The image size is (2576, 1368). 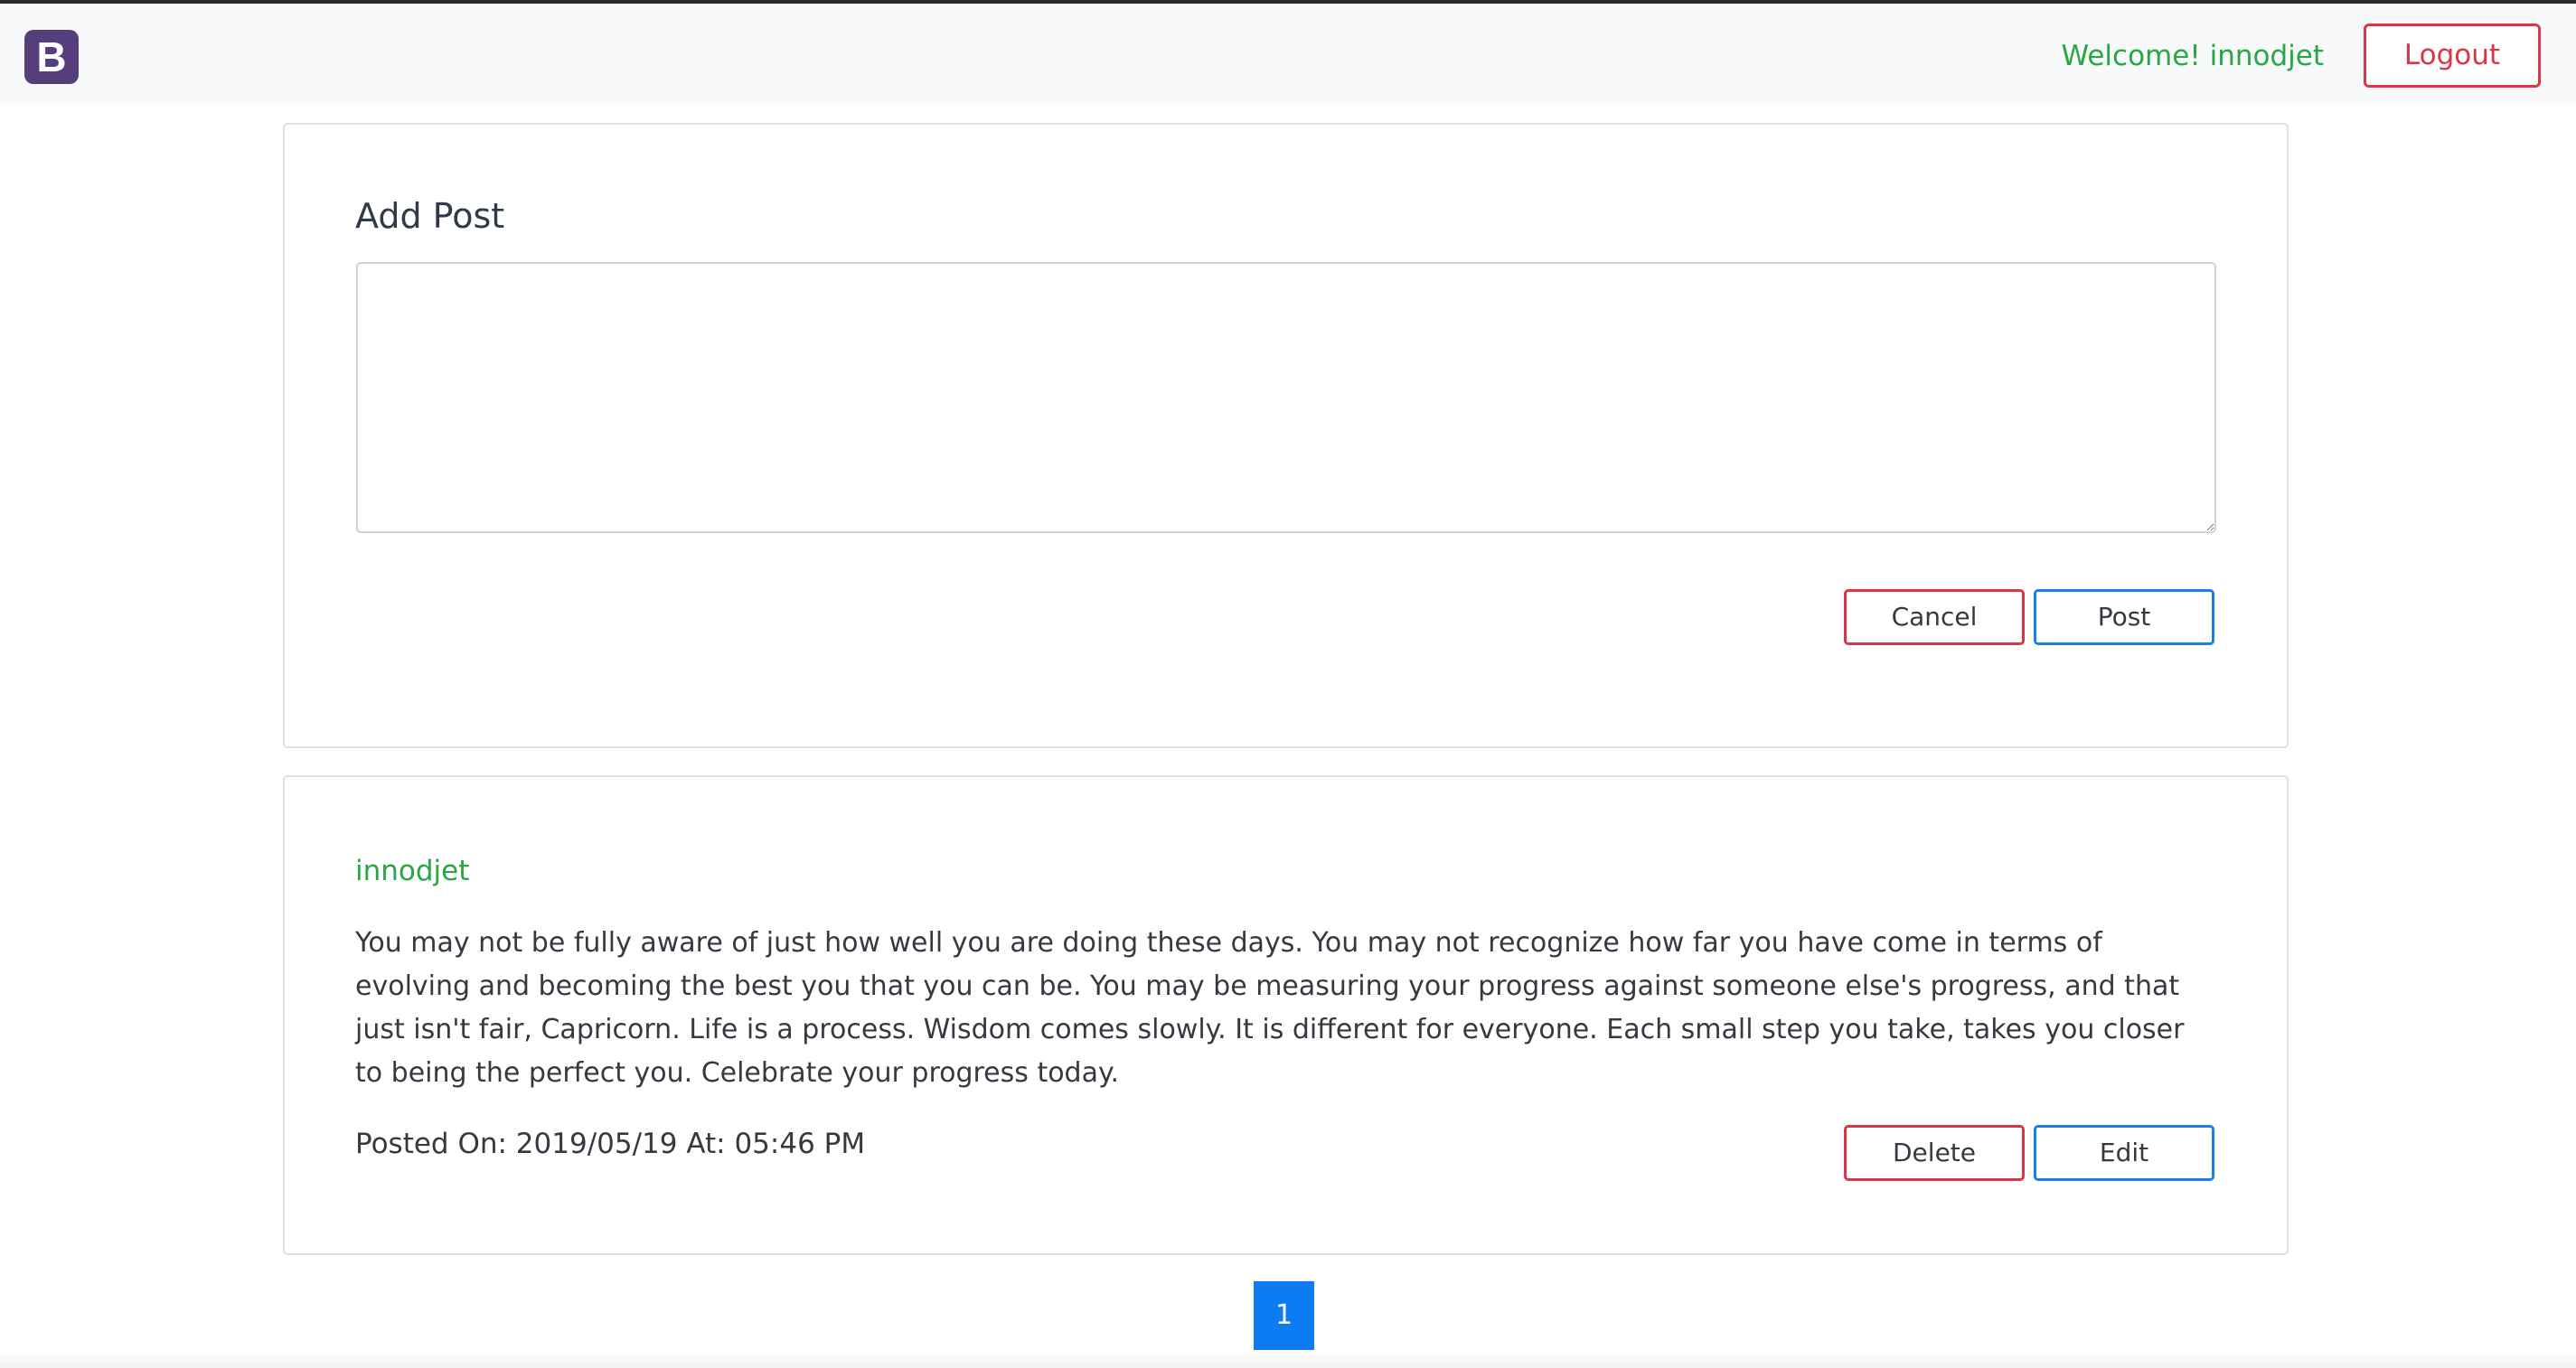 What do you see at coordinates (2124, 617) in the screenshot?
I see `post-button: Post` at bounding box center [2124, 617].